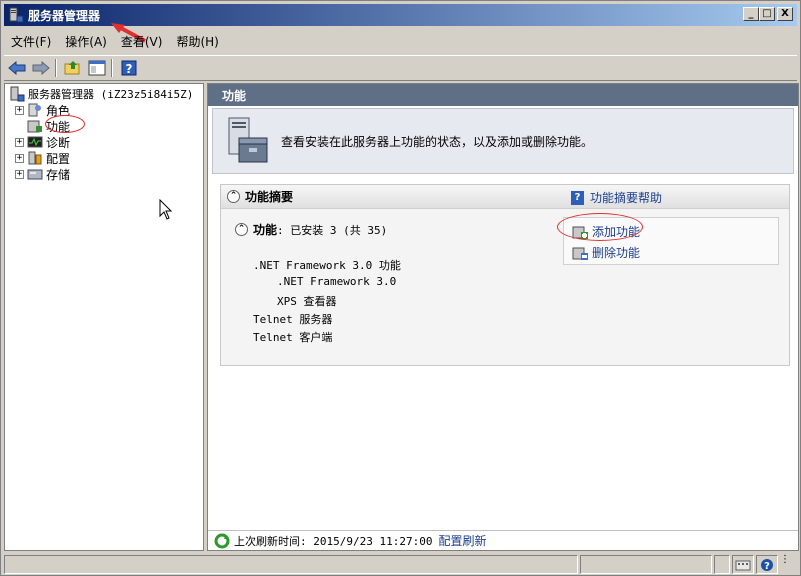 This screenshot has width=801, height=576. What do you see at coordinates (293, 319) in the screenshot?
I see `feature-item: Telnet 服务器` at bounding box center [293, 319].